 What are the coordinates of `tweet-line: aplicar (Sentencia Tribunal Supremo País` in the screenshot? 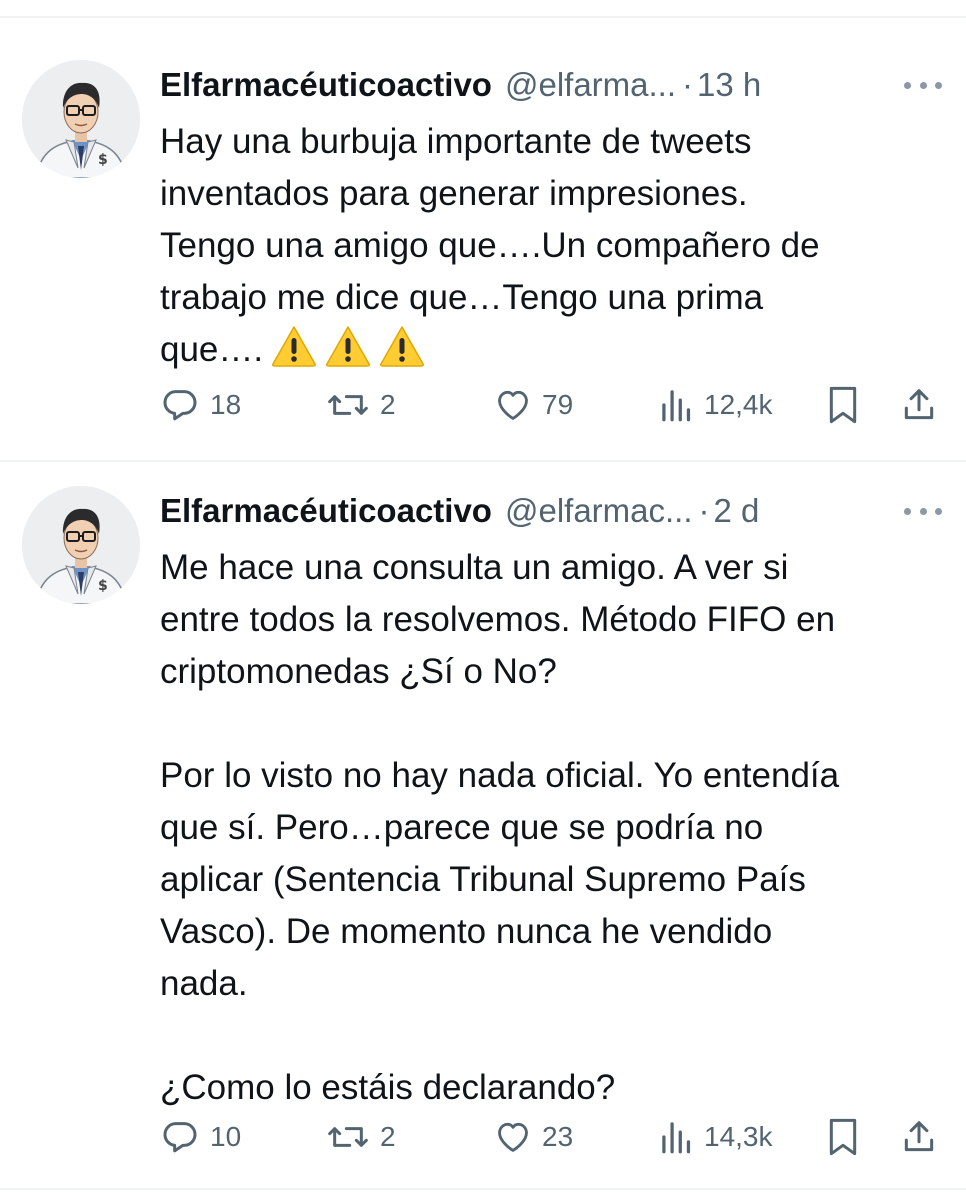 It's located at (483, 879).